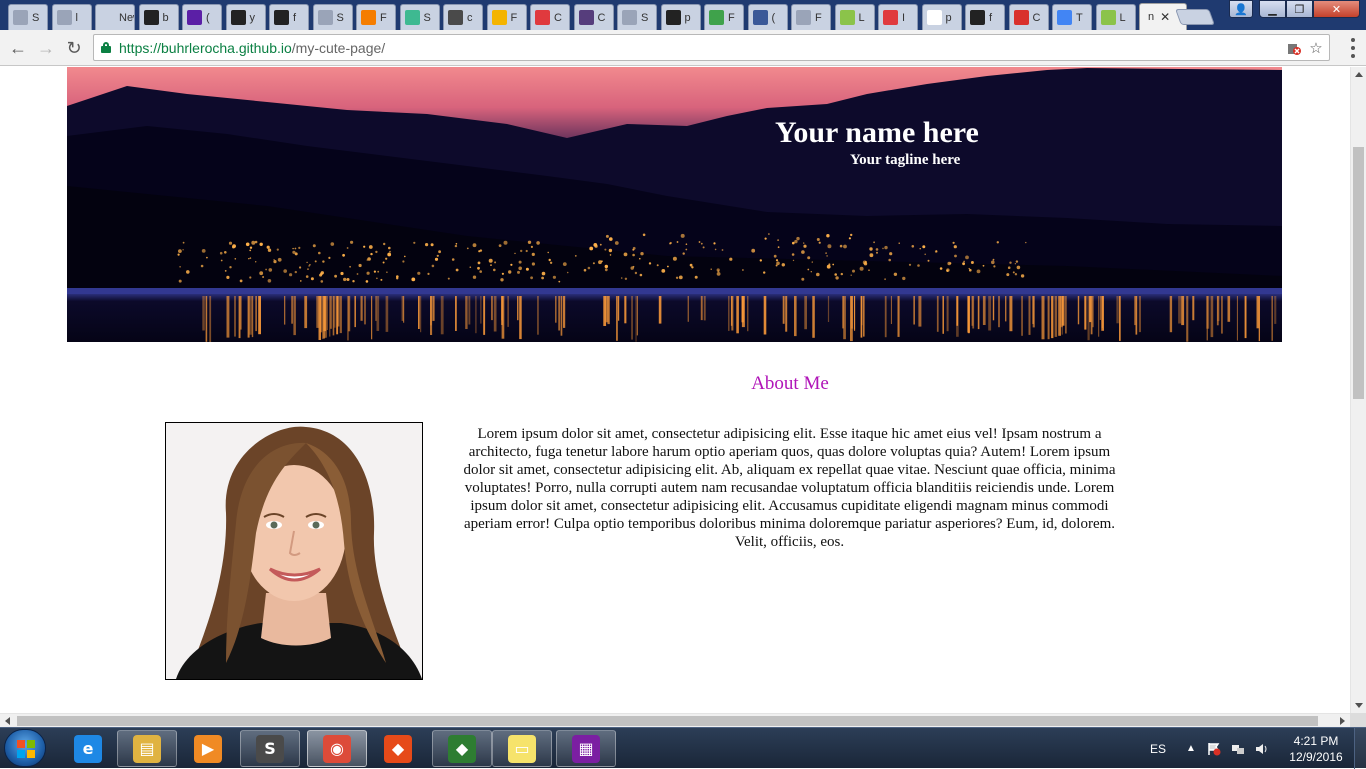  I want to click on clock-time: 4:21 PM, so click(1316, 741).